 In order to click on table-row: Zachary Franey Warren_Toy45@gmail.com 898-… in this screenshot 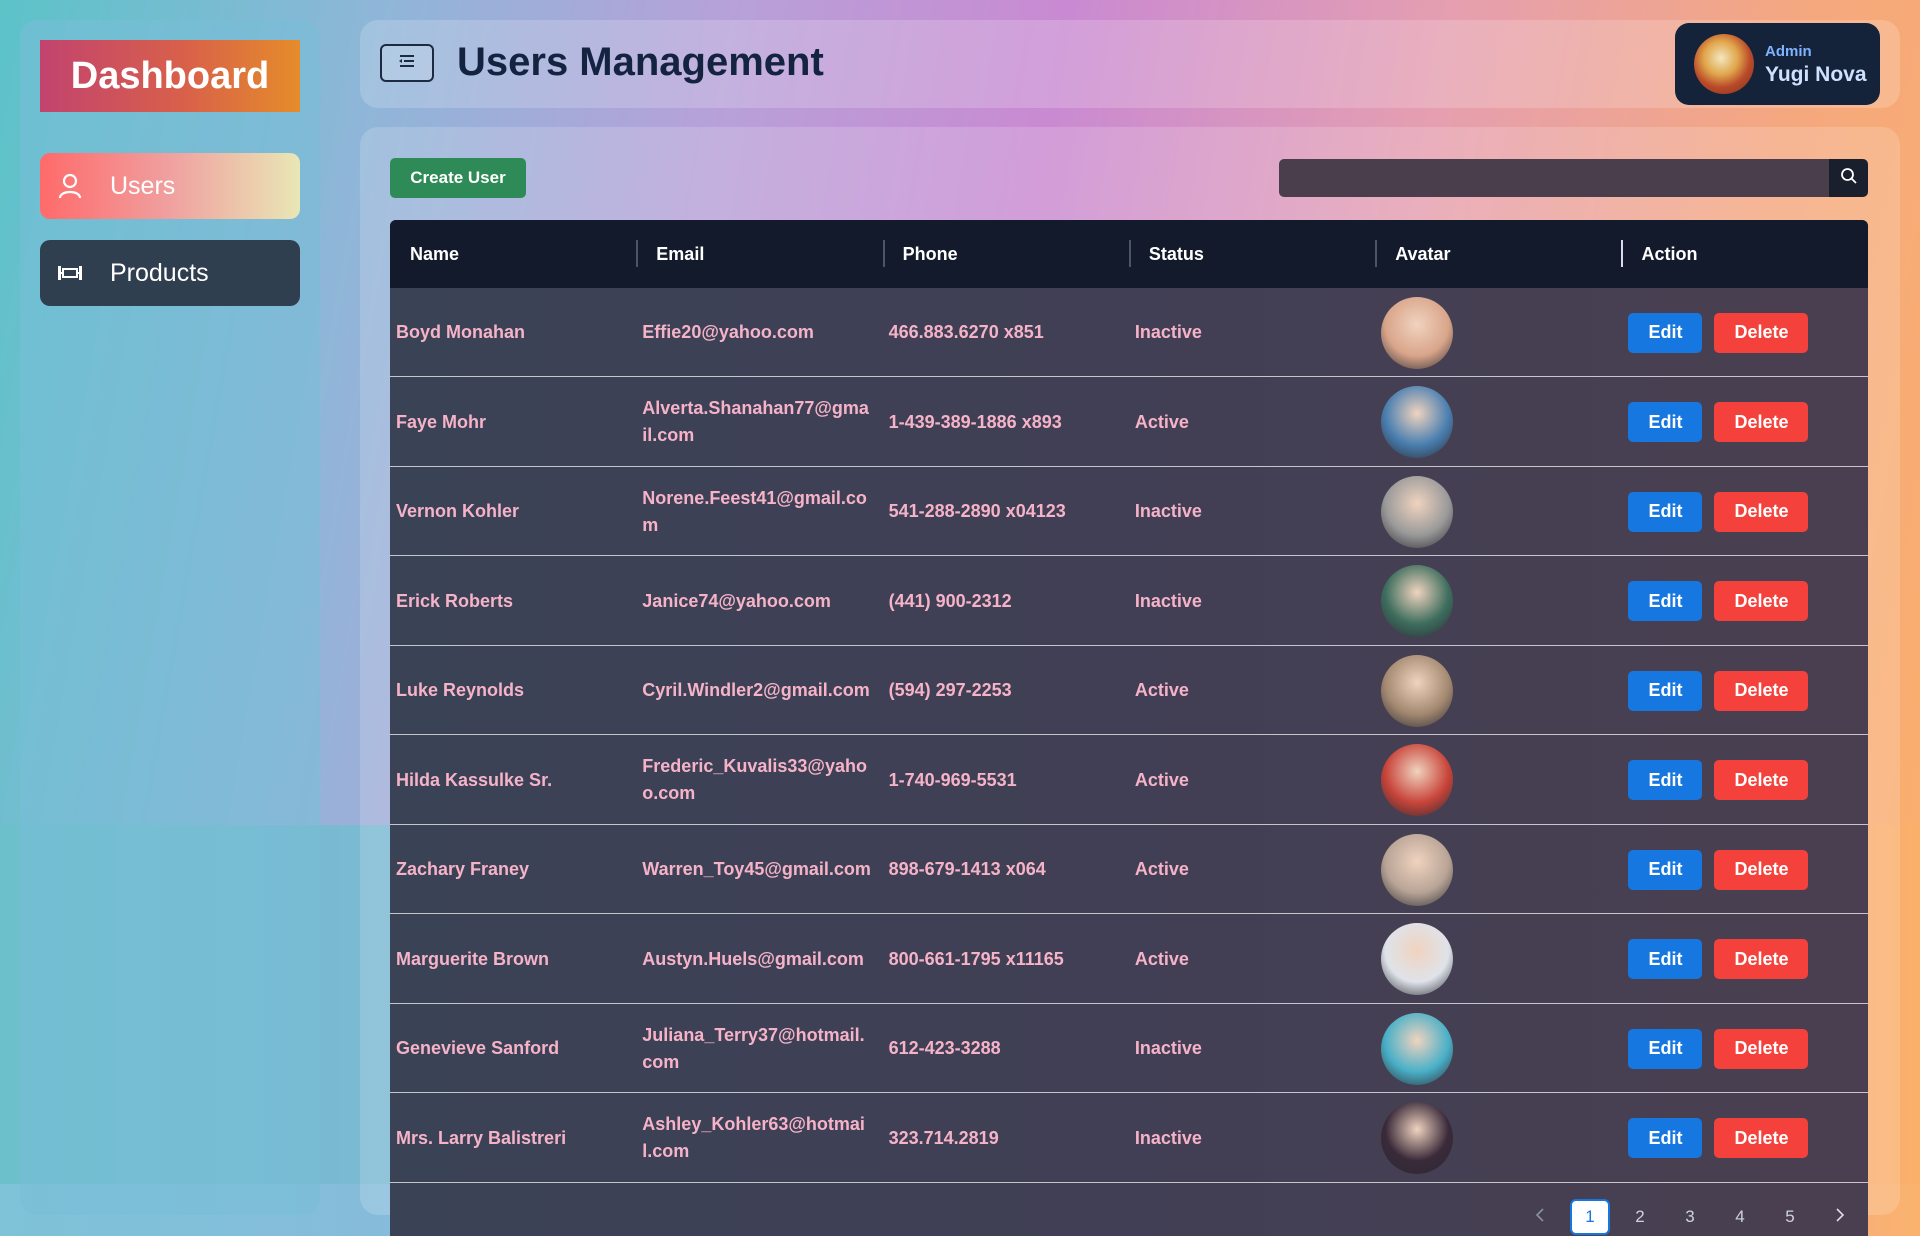, I will do `click(1129, 869)`.